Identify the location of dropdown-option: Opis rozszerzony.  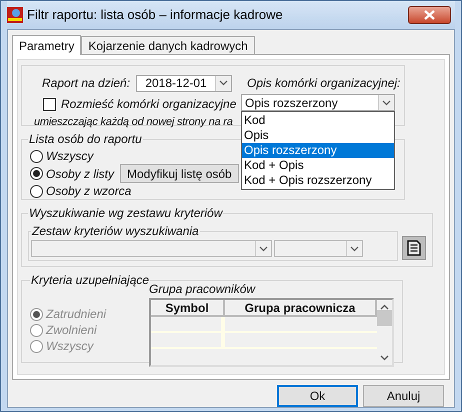
(318, 150).